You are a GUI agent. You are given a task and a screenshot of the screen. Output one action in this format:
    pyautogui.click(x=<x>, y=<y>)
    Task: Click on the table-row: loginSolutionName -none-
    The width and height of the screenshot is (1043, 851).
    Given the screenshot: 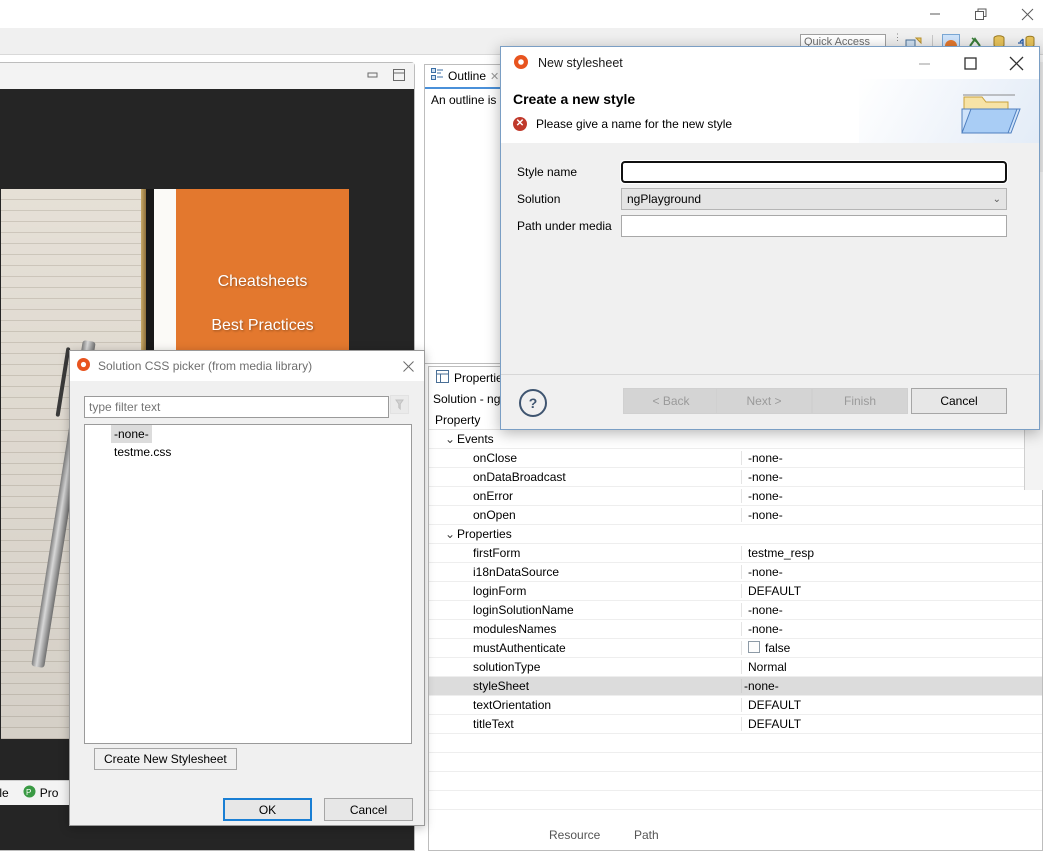 What is the action you would take?
    pyautogui.click(x=735, y=610)
    